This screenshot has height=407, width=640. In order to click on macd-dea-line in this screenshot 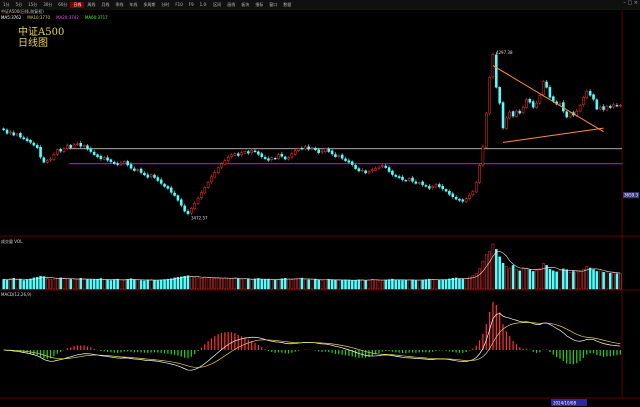, I will do `click(312, 345)`.